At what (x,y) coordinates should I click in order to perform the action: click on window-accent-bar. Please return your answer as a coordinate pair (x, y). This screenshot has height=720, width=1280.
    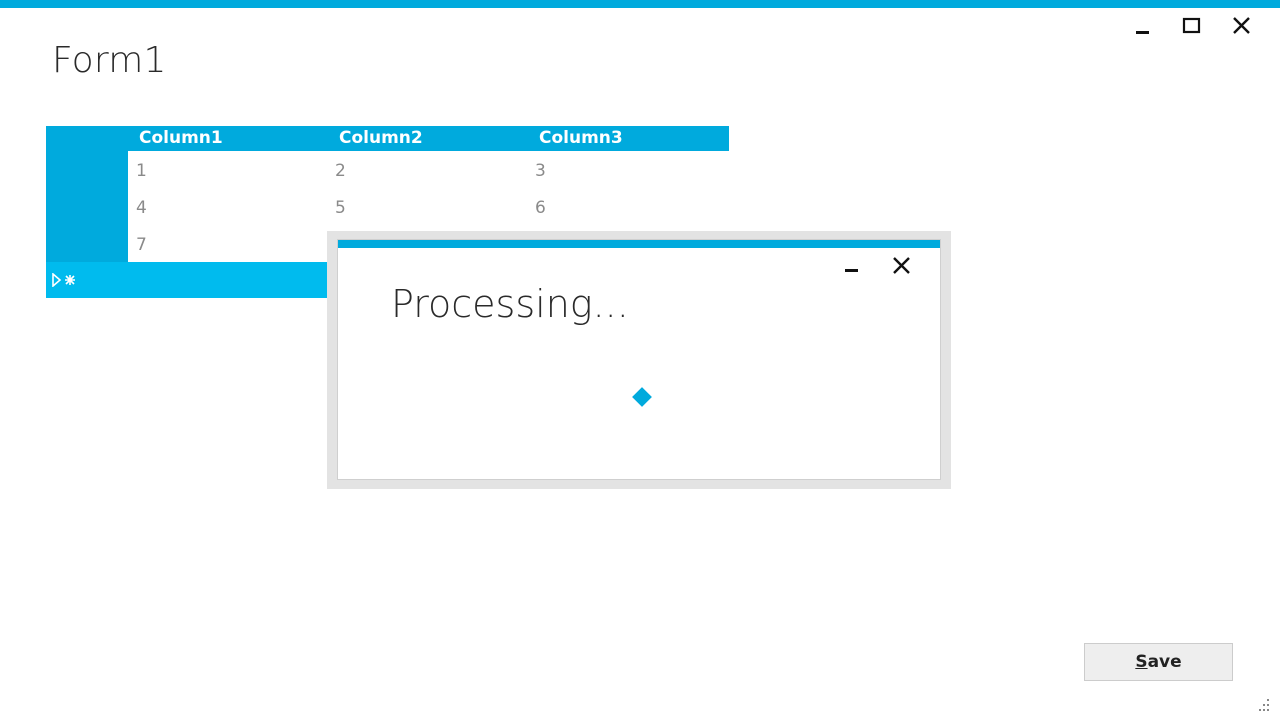
    Looking at the image, I should click on (640, 4).